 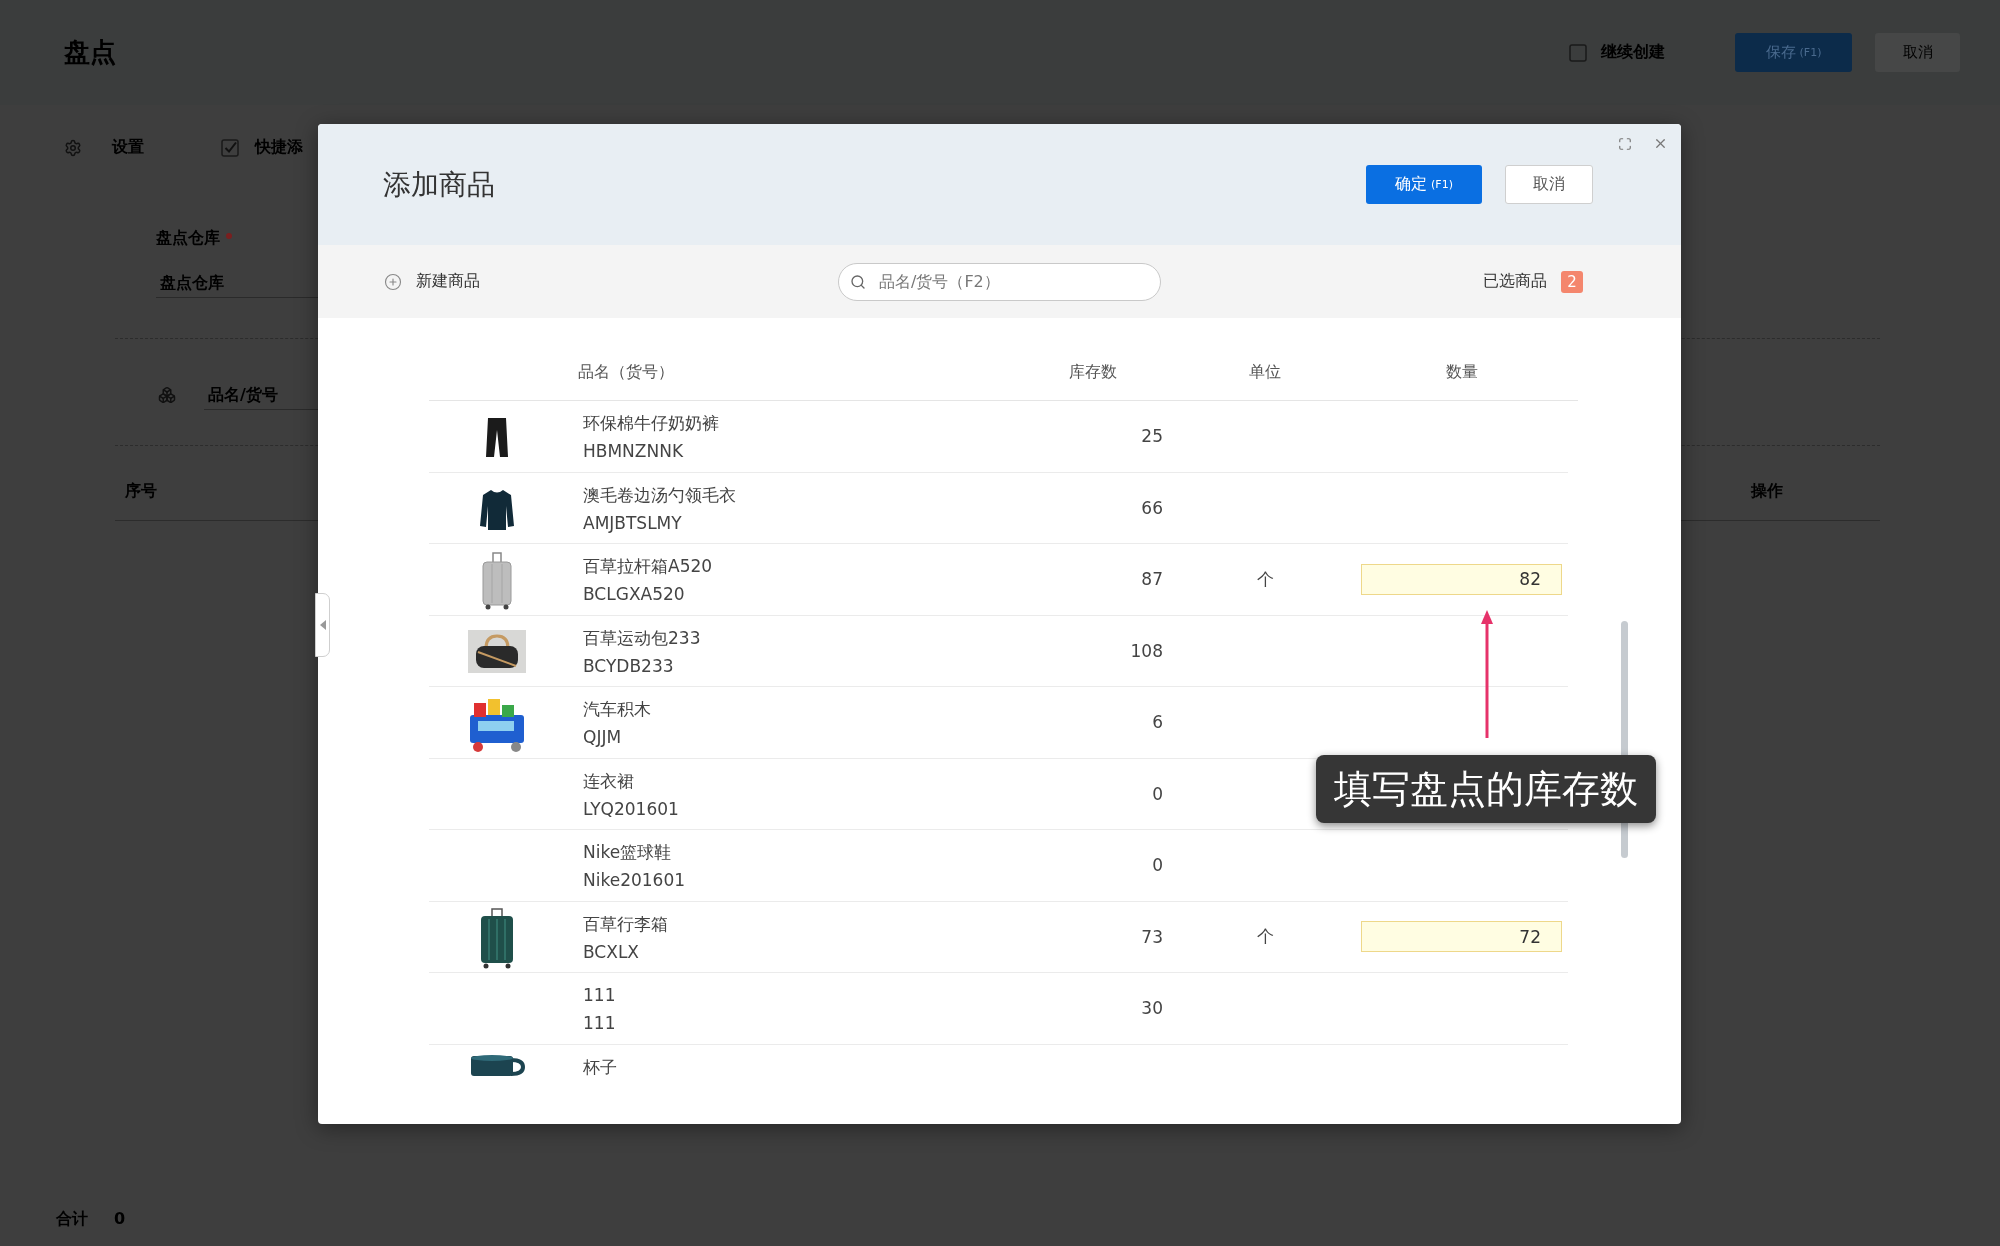 What do you see at coordinates (999, 281) in the screenshot?
I see `search-field: 品名/货号（F2）` at bounding box center [999, 281].